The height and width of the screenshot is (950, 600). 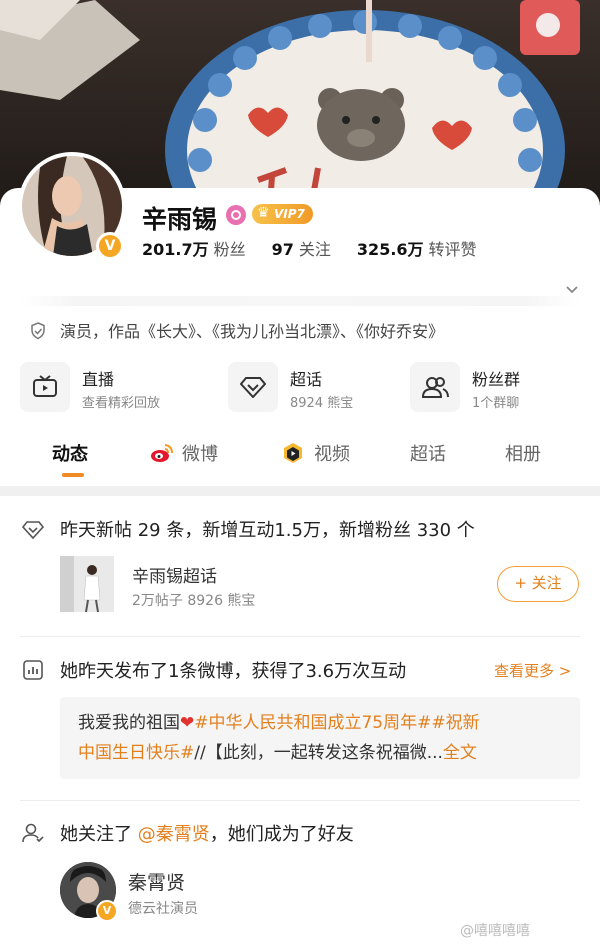 What do you see at coordinates (236, 215) in the screenshot?
I see `fan-badge-icon` at bounding box center [236, 215].